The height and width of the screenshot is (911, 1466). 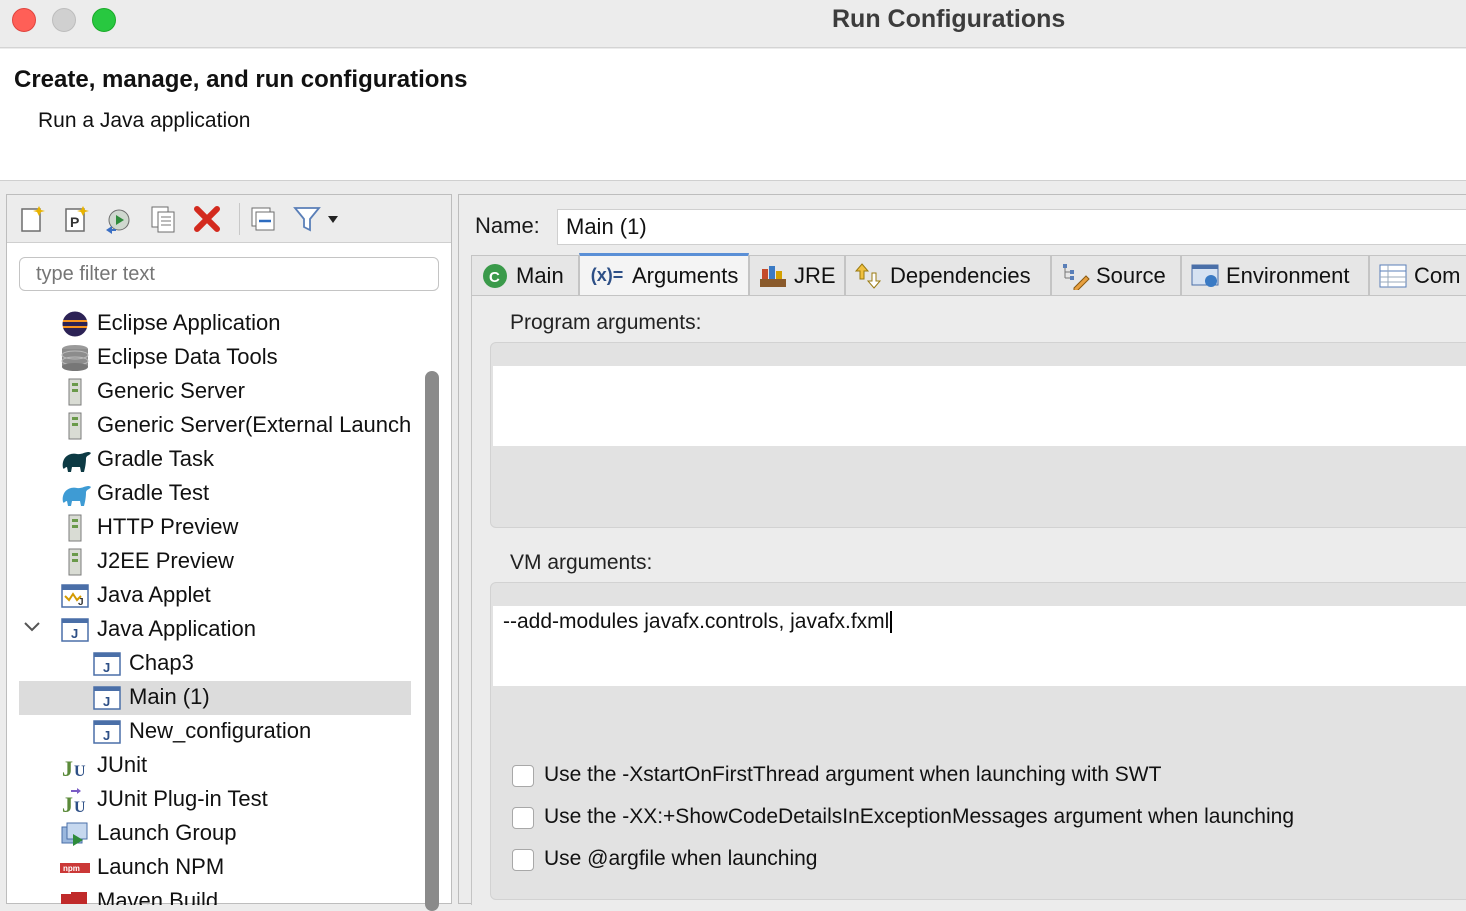 I want to click on tab-label: Arguments, so click(x=685, y=275).